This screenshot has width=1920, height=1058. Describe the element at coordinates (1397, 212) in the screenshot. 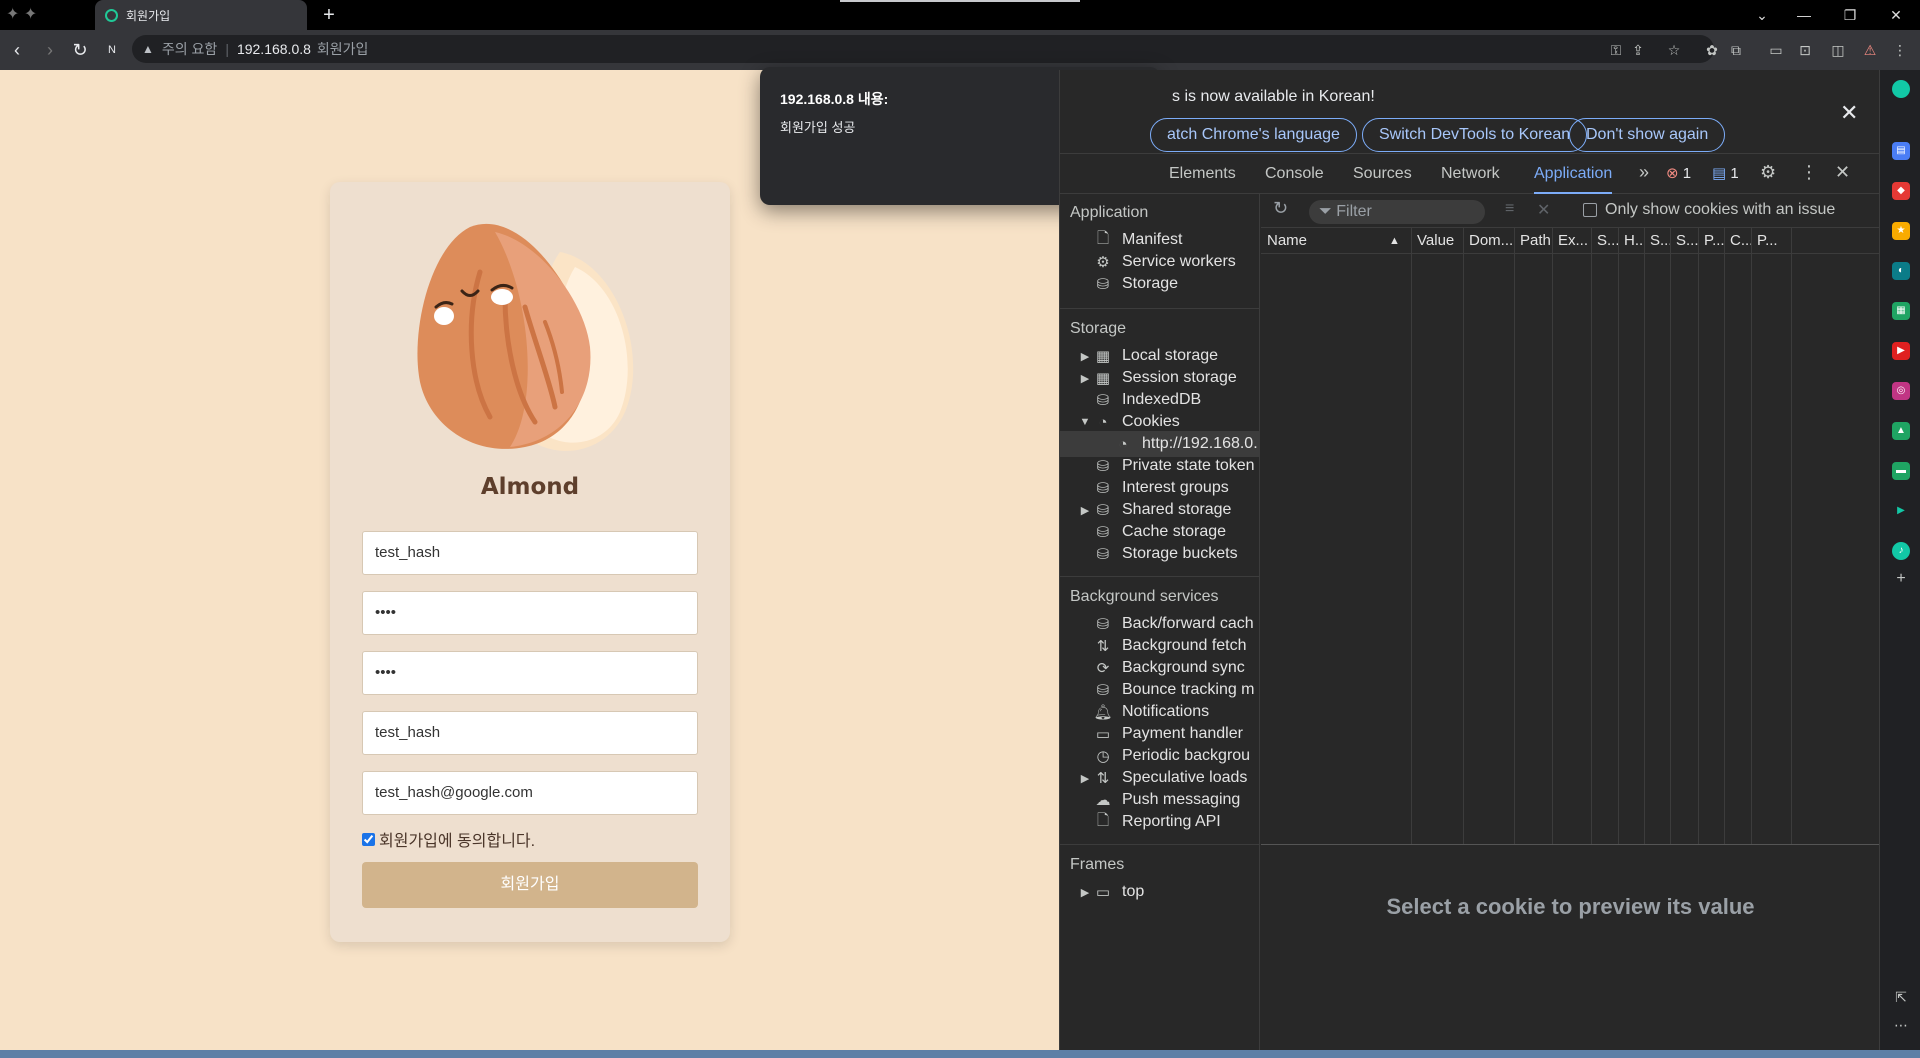

I see `cookie-filter-input: ⏷ Filter` at that location.